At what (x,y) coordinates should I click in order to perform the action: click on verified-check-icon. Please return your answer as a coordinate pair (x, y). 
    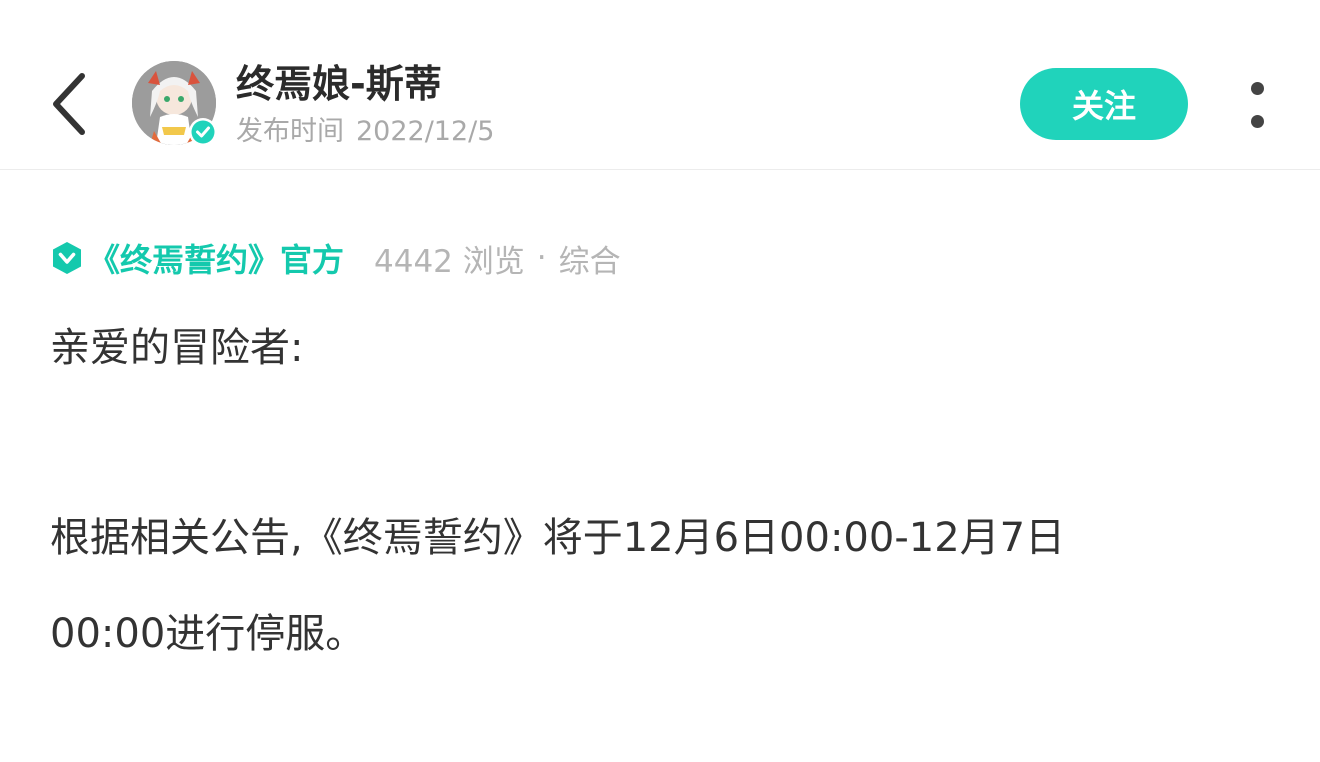
    Looking at the image, I should click on (203, 132).